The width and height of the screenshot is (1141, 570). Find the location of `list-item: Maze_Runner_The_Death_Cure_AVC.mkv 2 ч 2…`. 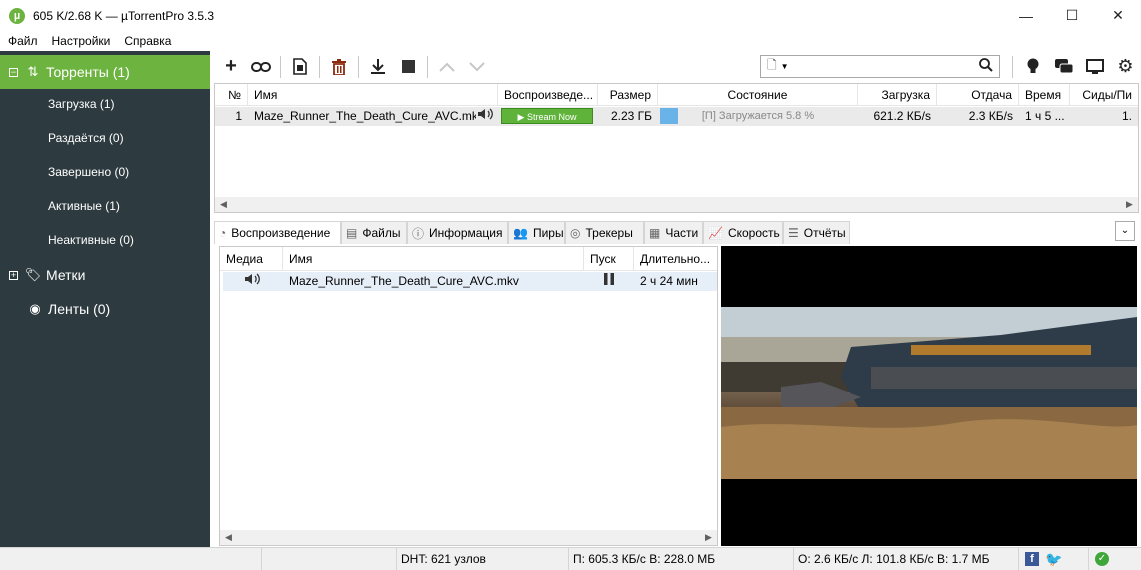

list-item: Maze_Runner_The_Death_Cure_AVC.mkv 2 ч 2… is located at coordinates (470, 281).